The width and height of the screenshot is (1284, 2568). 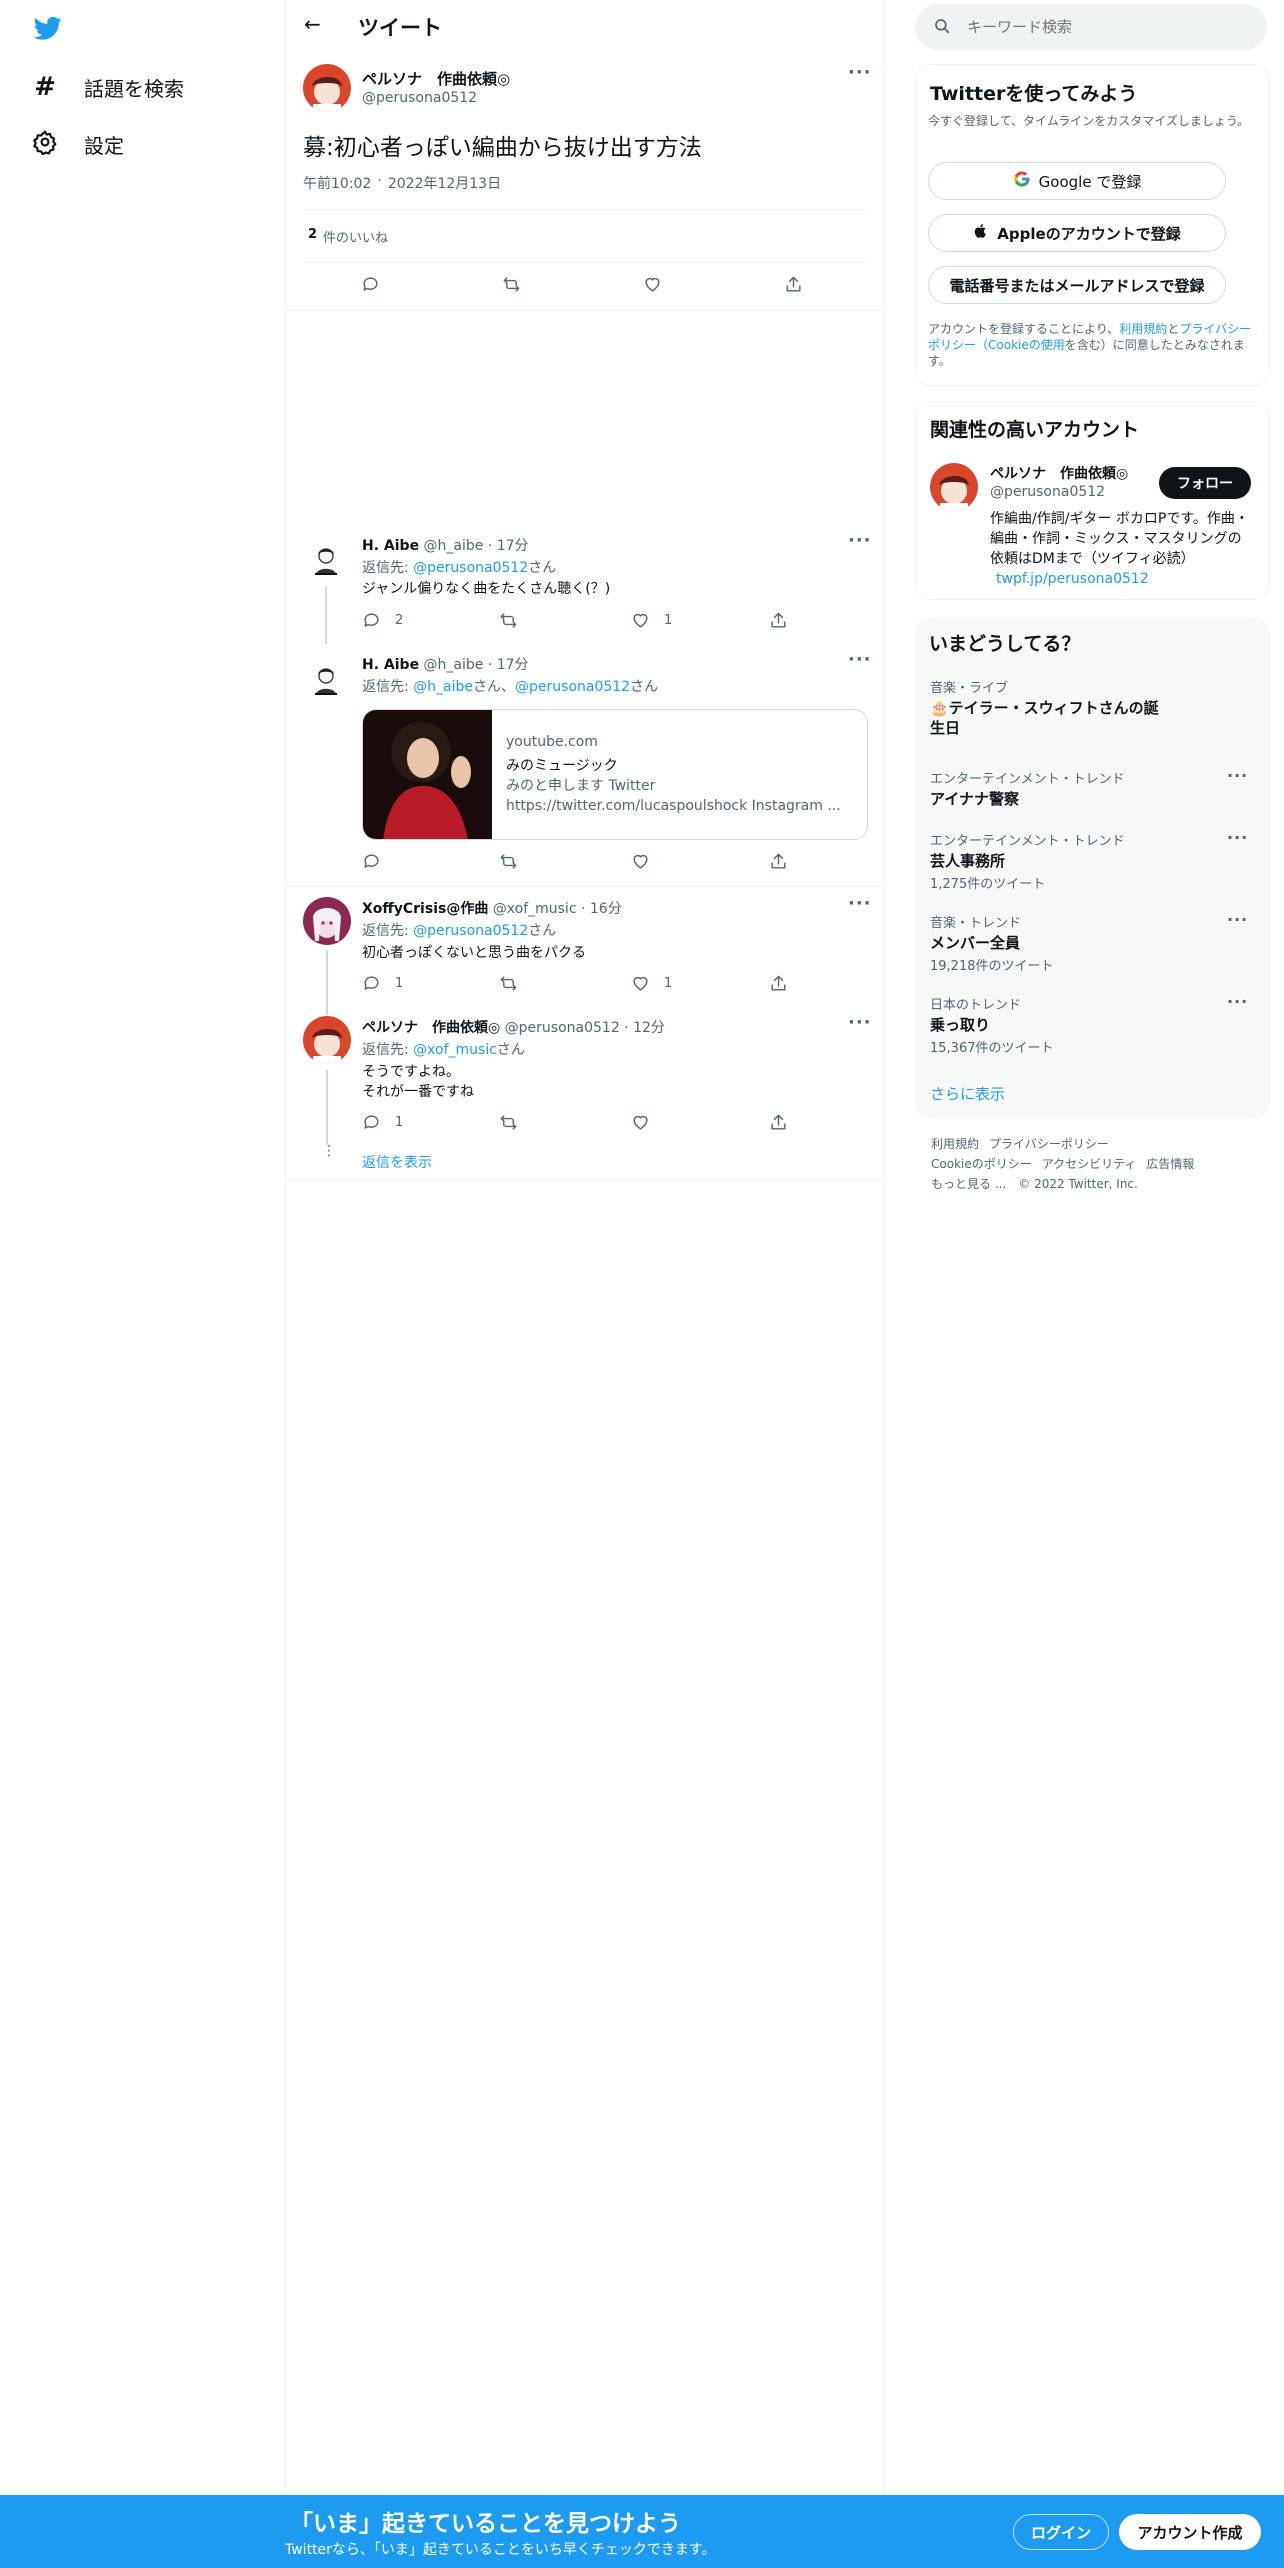 I want to click on create-account-button: アカウント作成, so click(x=1190, y=2532).